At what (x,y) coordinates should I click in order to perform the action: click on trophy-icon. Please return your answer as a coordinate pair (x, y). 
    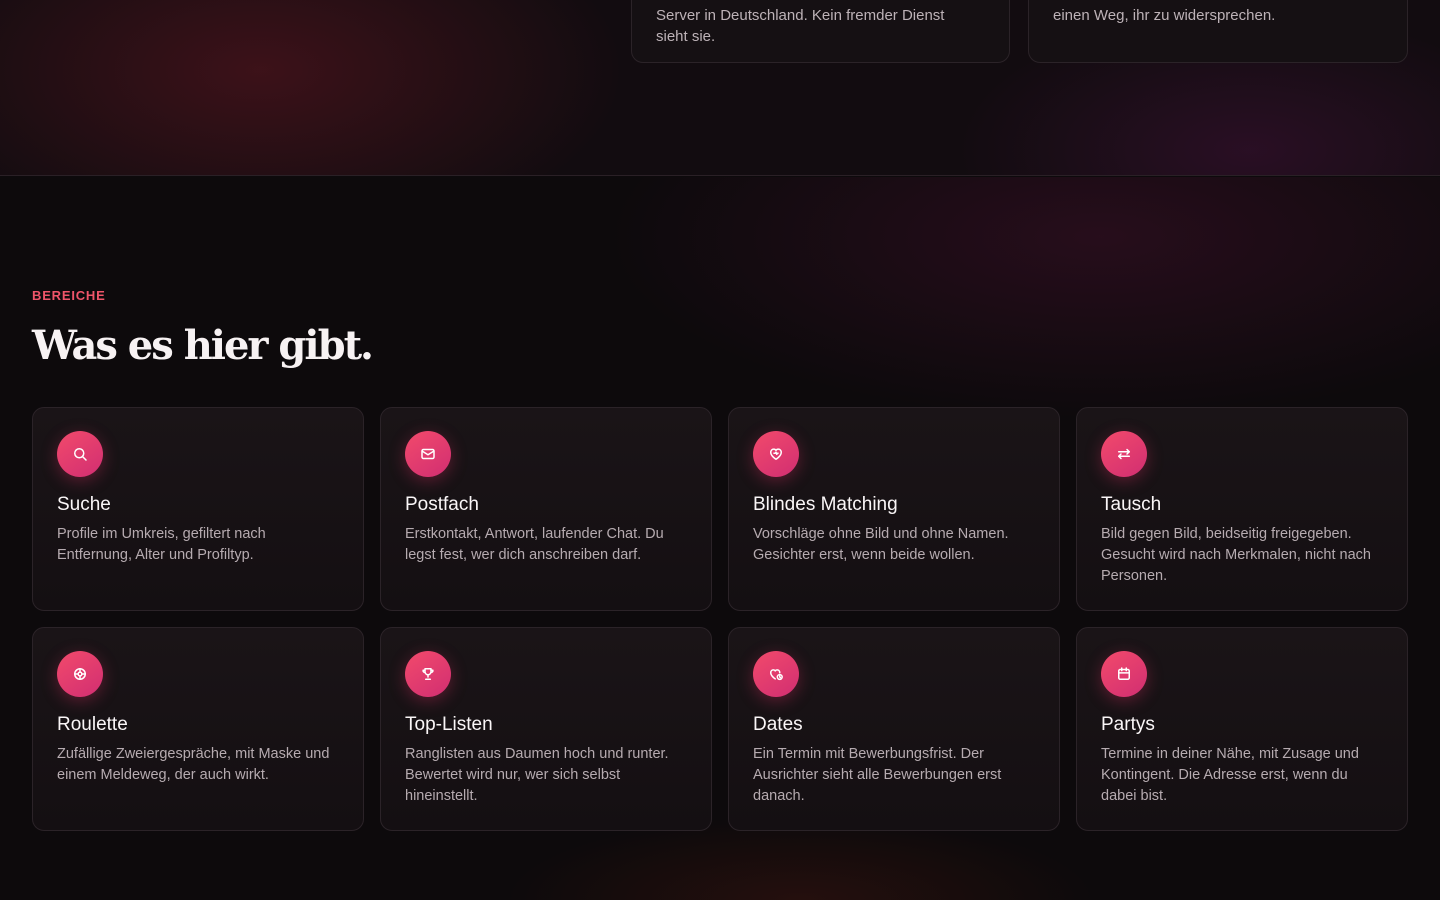
    Looking at the image, I should click on (428, 674).